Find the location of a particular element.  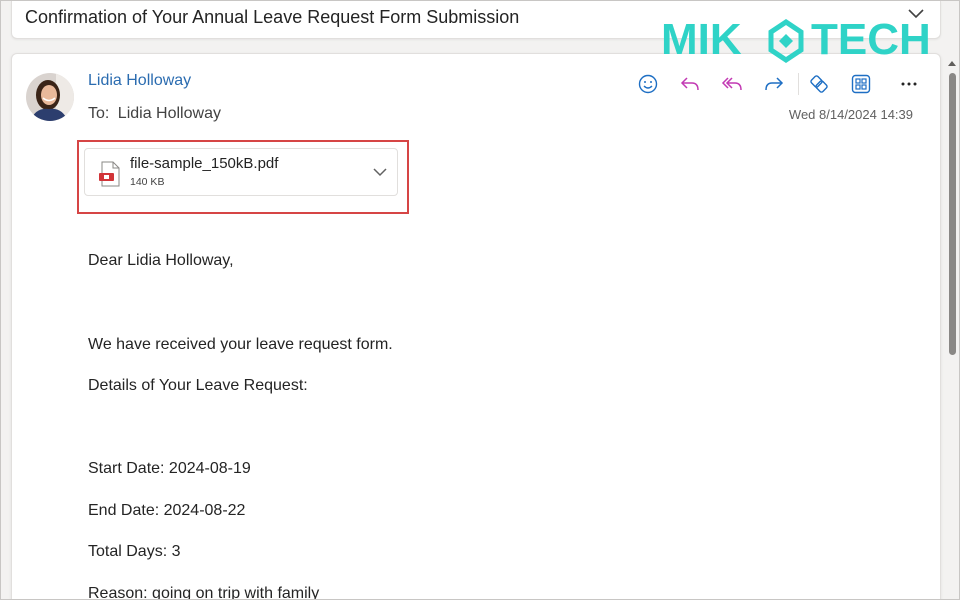

scrollbar is located at coordinates (952, 326).